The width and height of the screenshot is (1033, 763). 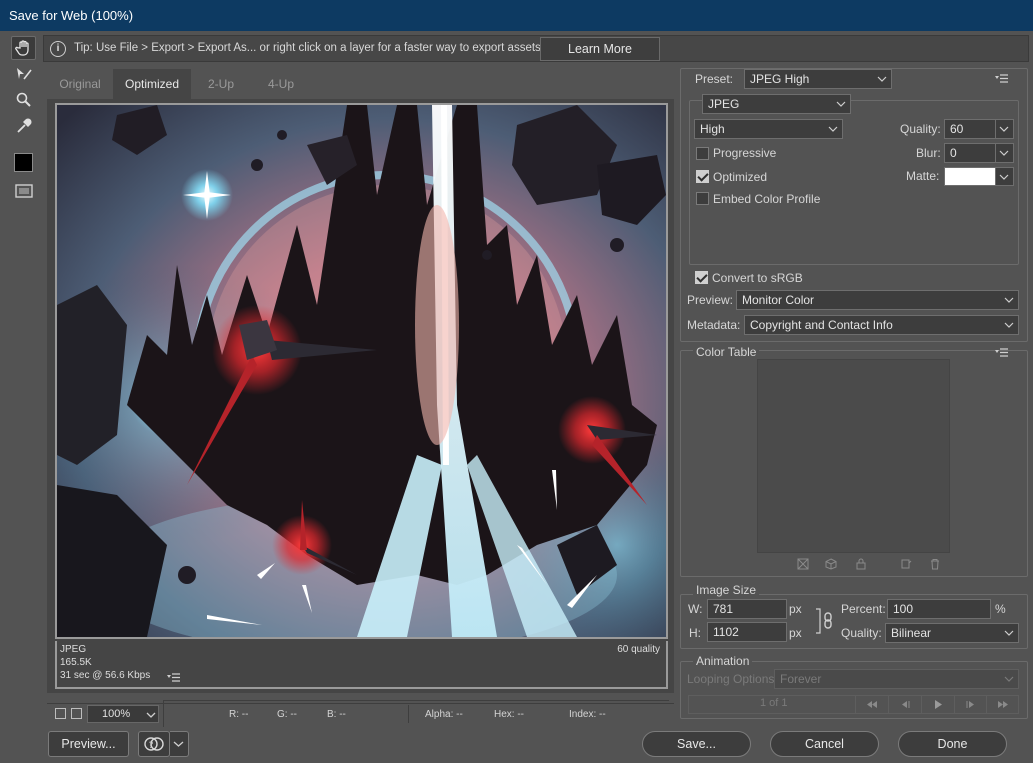 What do you see at coordinates (818, 79) in the screenshot?
I see `preset-dropdown: JPEG High` at bounding box center [818, 79].